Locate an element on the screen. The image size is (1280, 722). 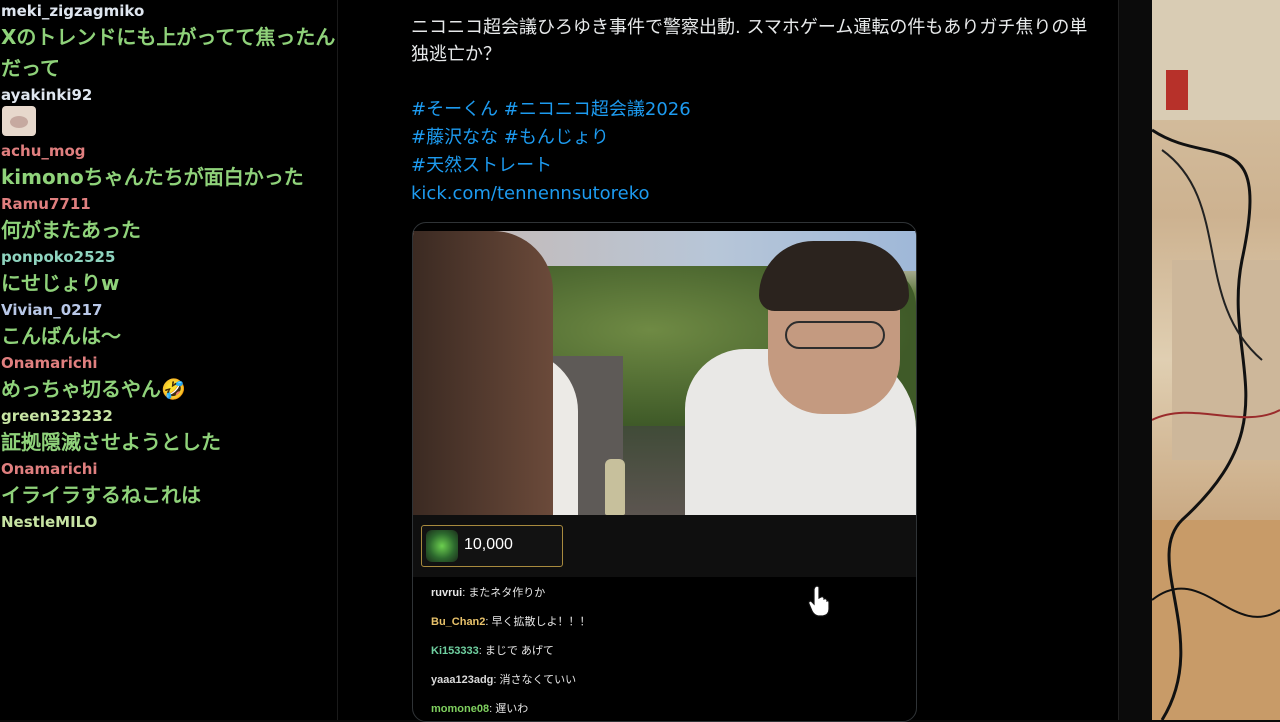
decorative-collage is located at coordinates (1216, 360).